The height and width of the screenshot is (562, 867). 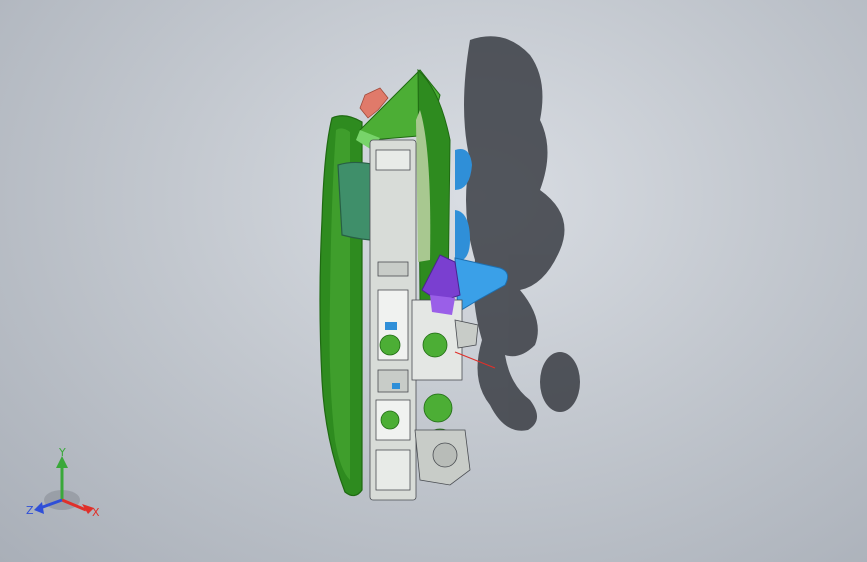 I want to click on x-axis-label: X, so click(x=96, y=512).